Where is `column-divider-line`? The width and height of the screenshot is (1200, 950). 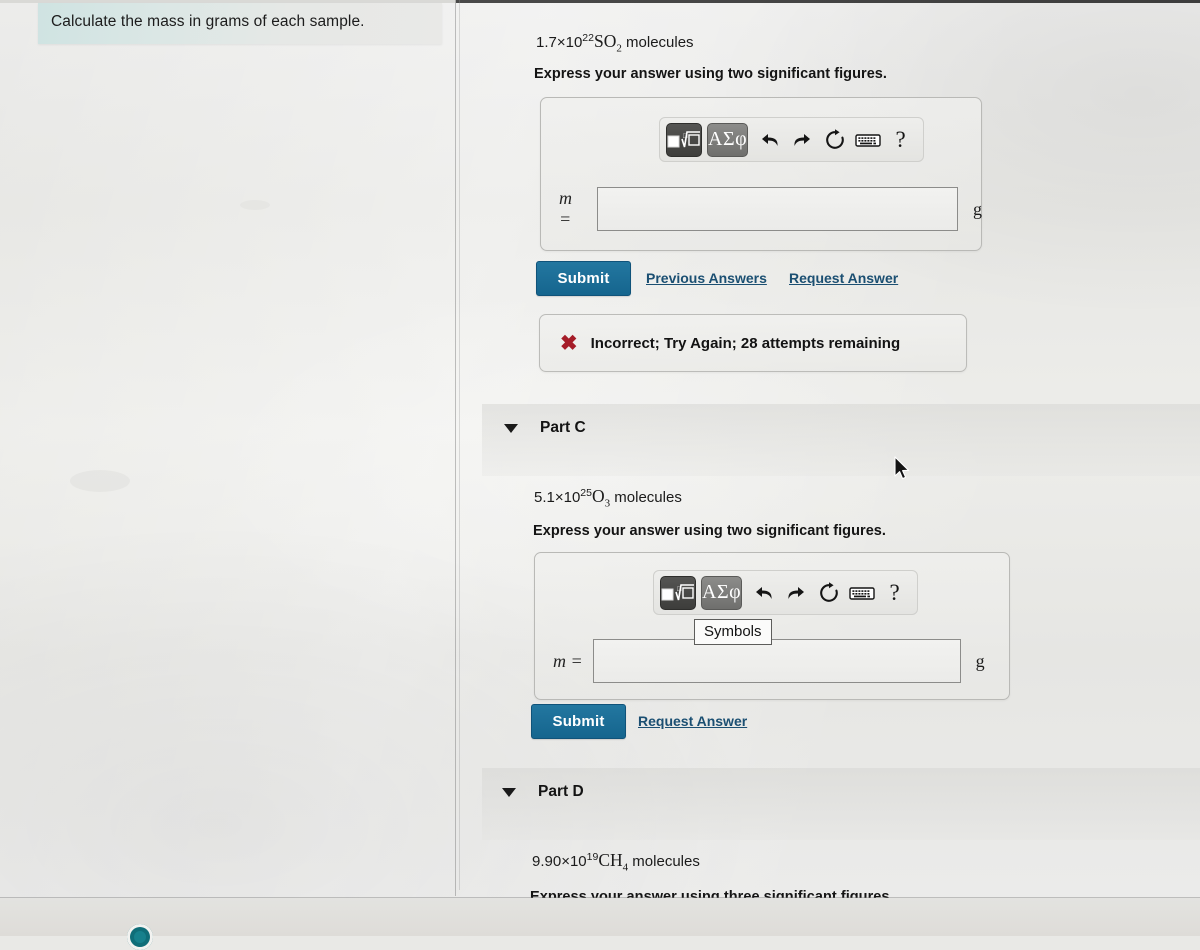 column-divider-line is located at coordinates (455, 448).